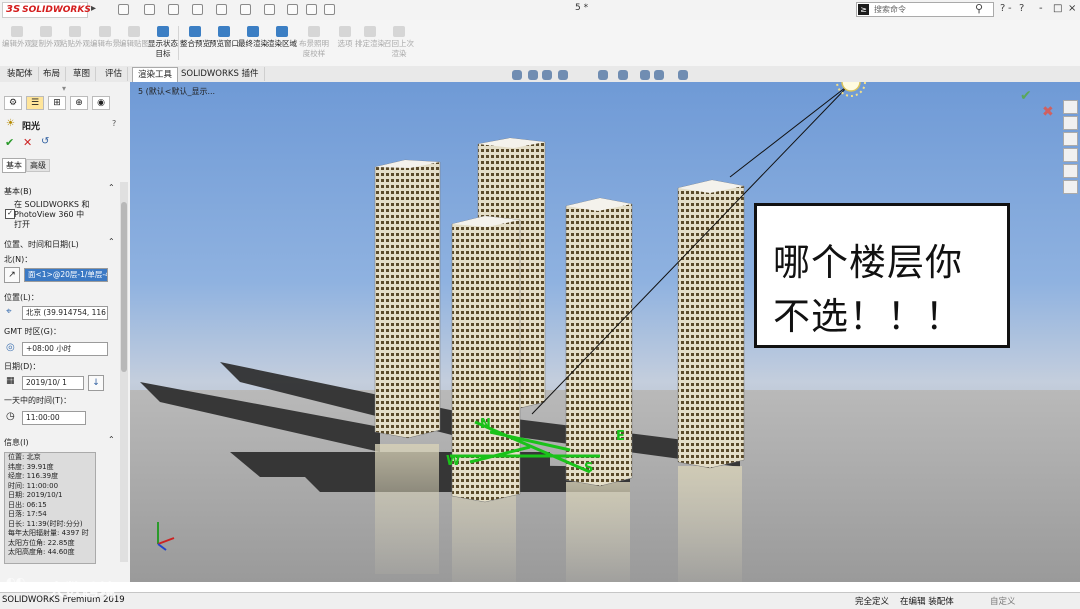  Describe the element at coordinates (66, 275) in the screenshot. I see `north-direction-field: 面<1>@20层-1/单层-4` at that location.